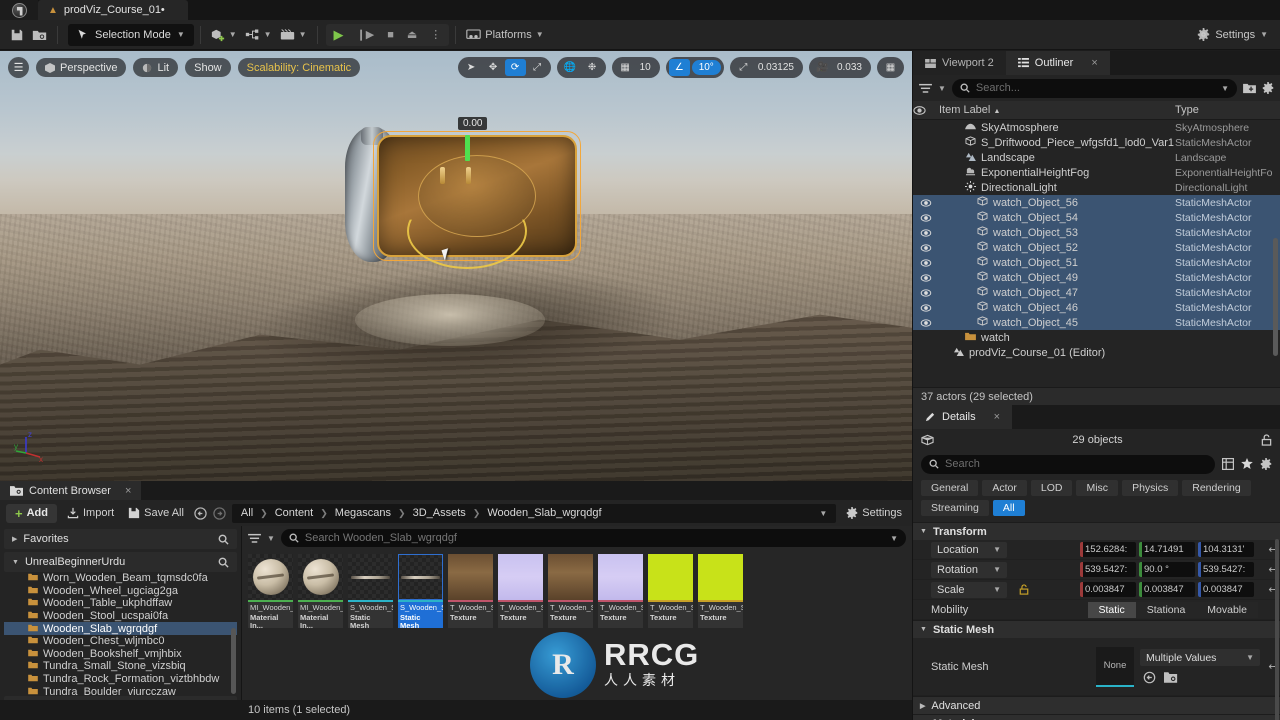 The image size is (1280, 720). Describe the element at coordinates (208, 67) in the screenshot. I see `viewport-show-button: Show` at that location.